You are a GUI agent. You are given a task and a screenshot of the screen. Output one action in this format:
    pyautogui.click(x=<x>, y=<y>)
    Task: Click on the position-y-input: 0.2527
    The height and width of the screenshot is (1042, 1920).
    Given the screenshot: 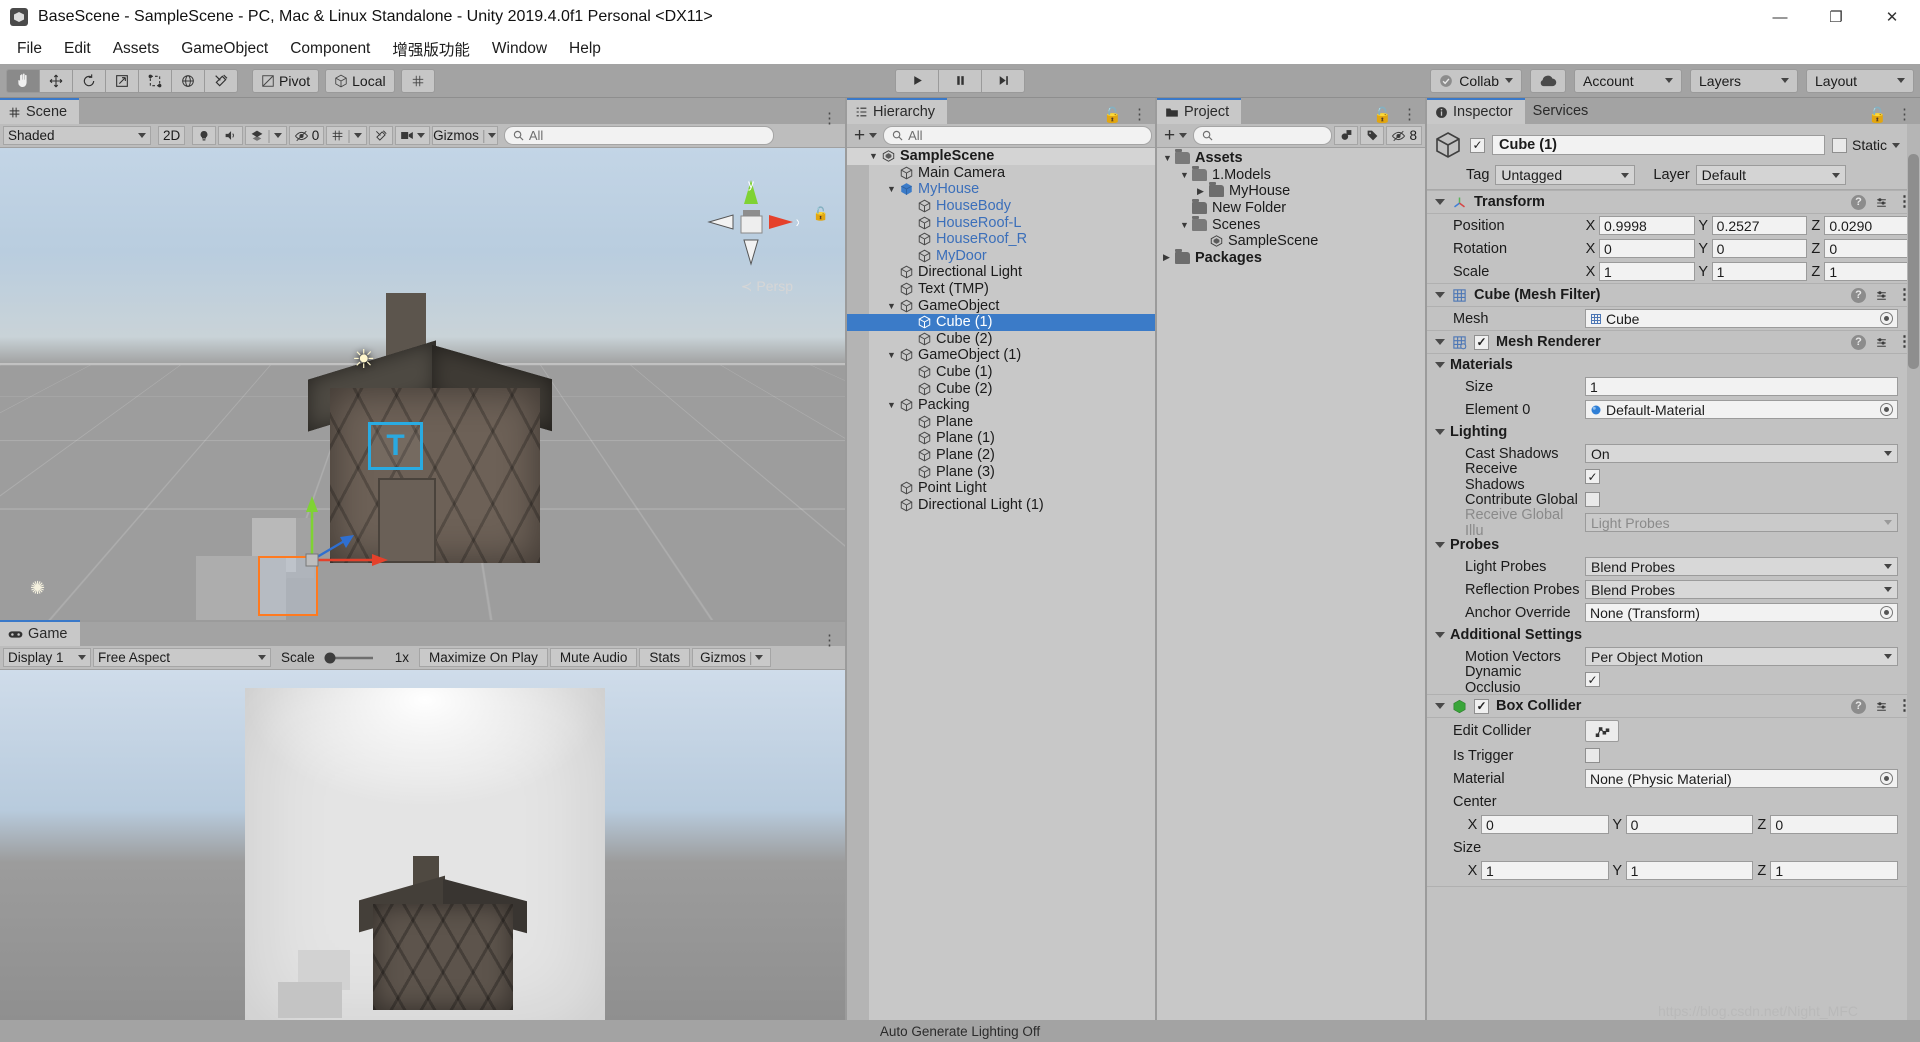 What is the action you would take?
    pyautogui.click(x=1759, y=225)
    